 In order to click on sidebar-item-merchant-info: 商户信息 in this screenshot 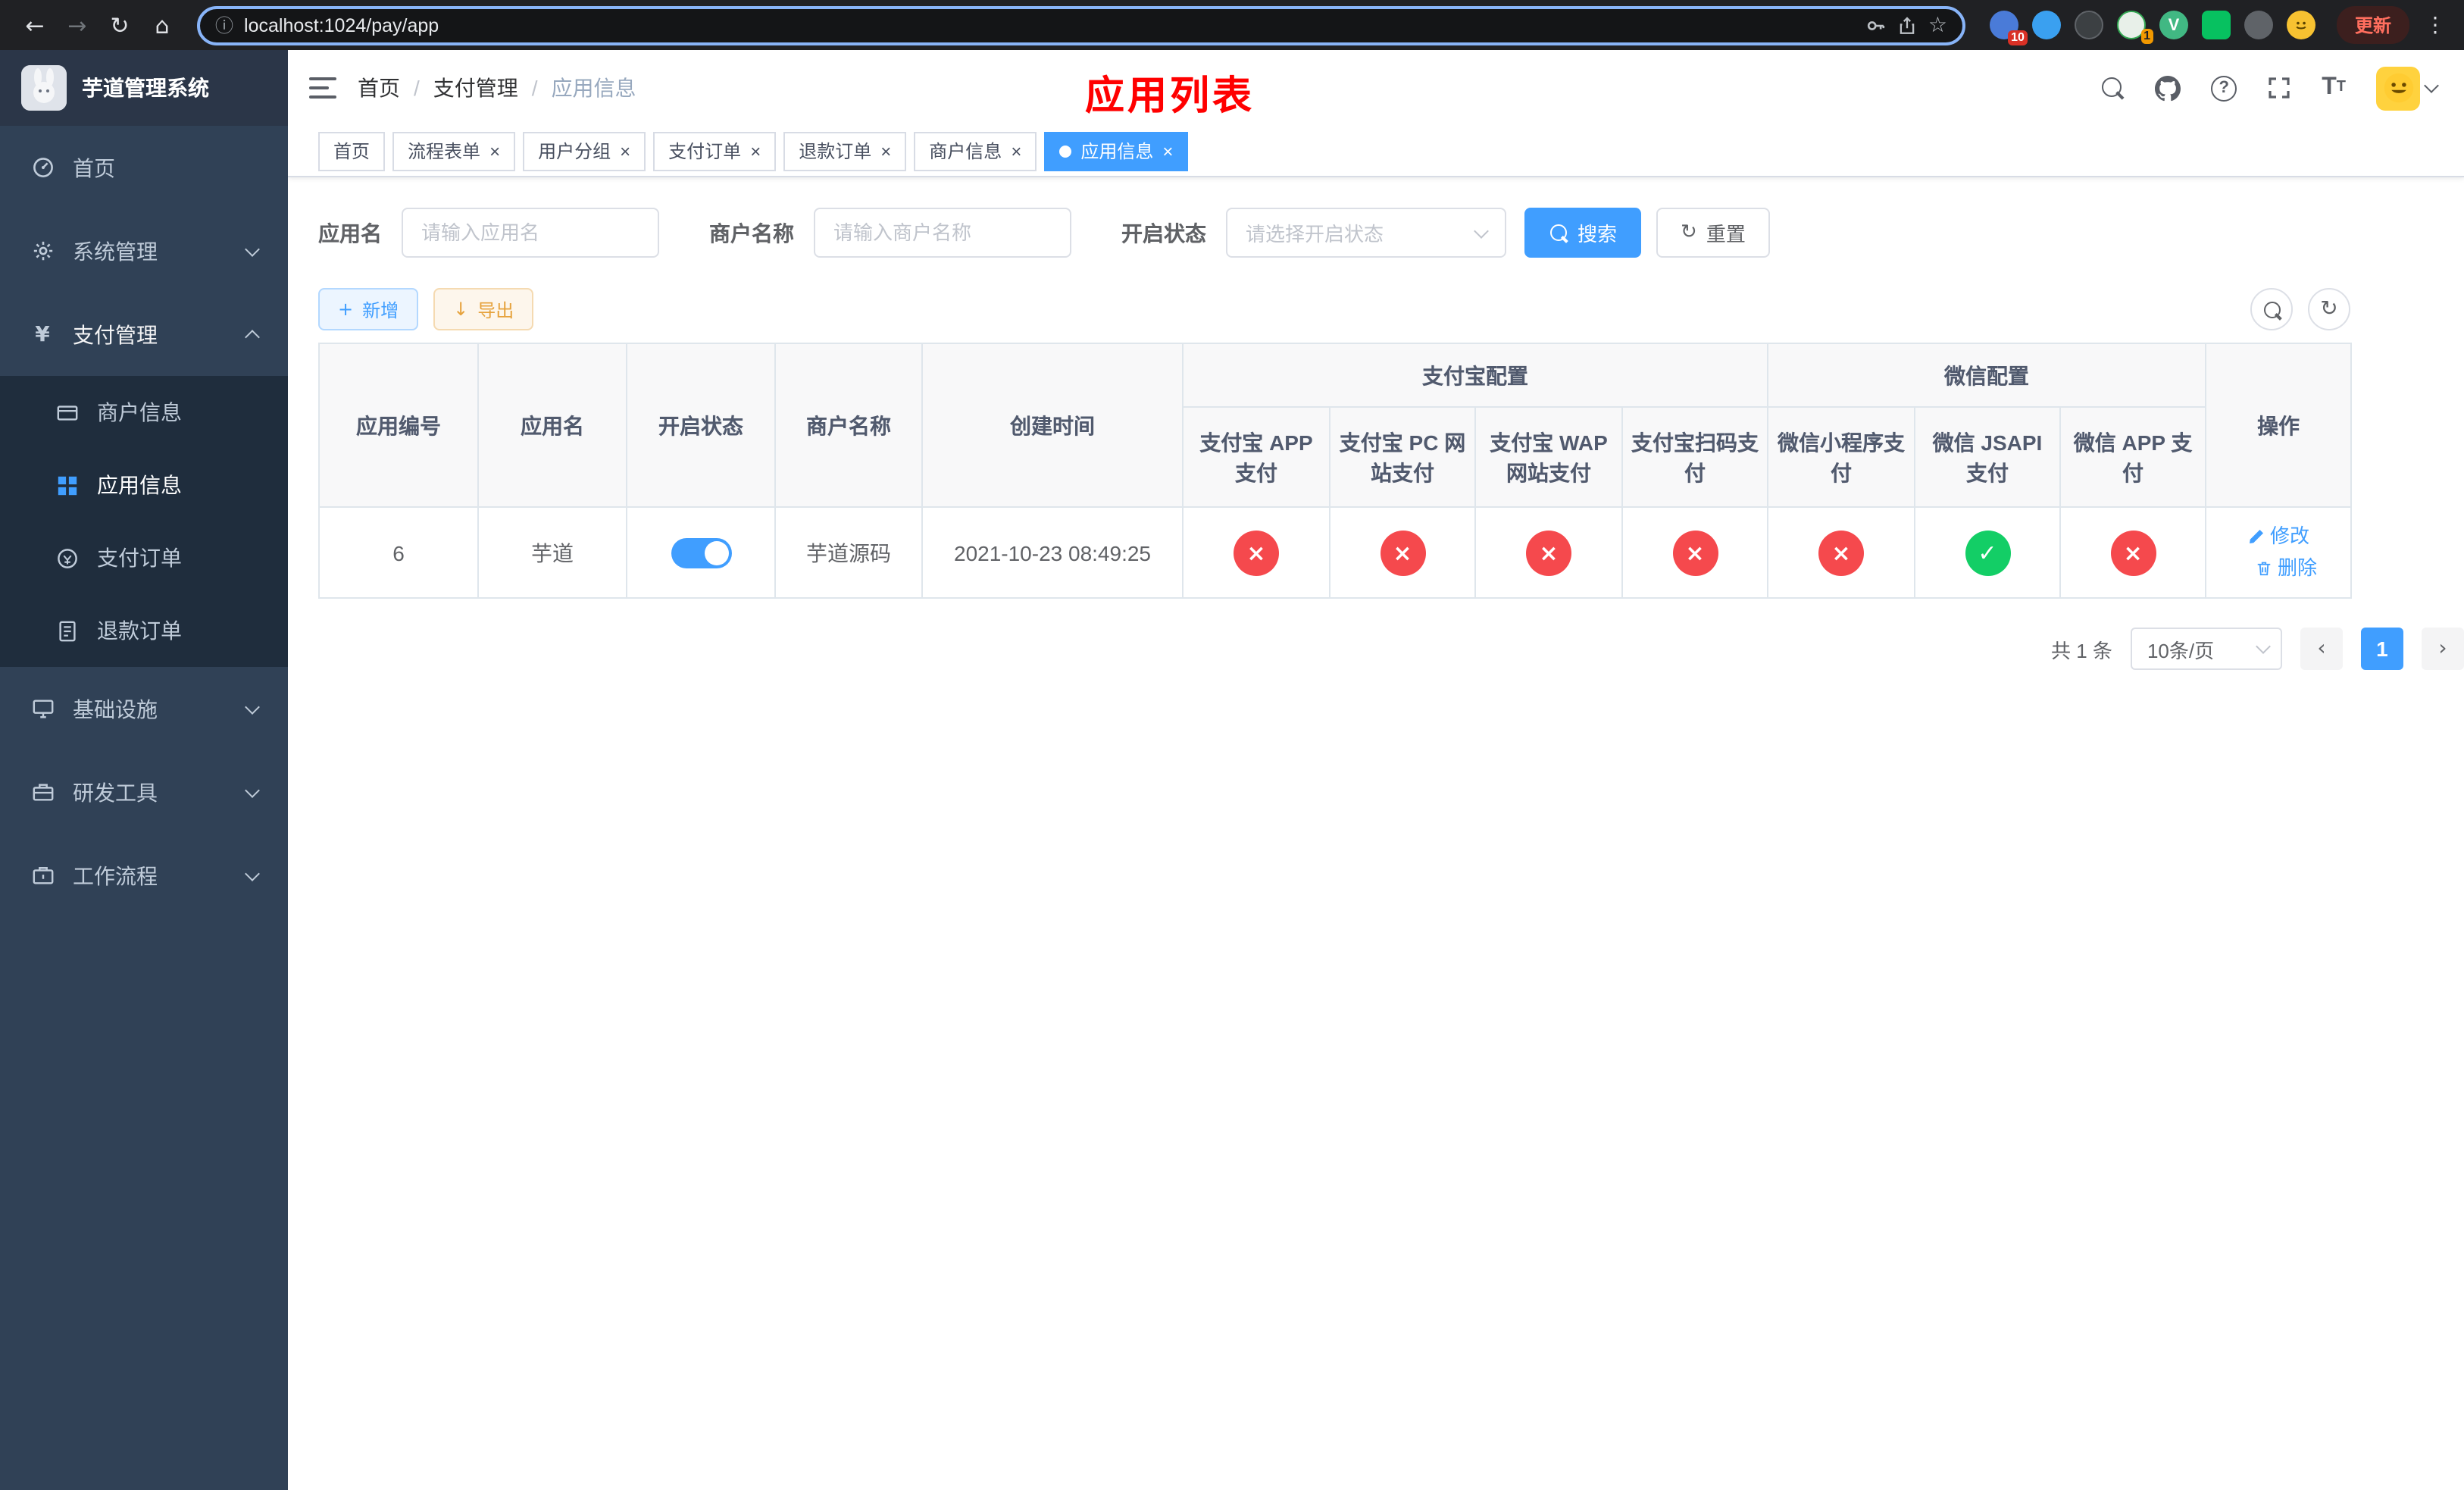, I will do `click(144, 413)`.